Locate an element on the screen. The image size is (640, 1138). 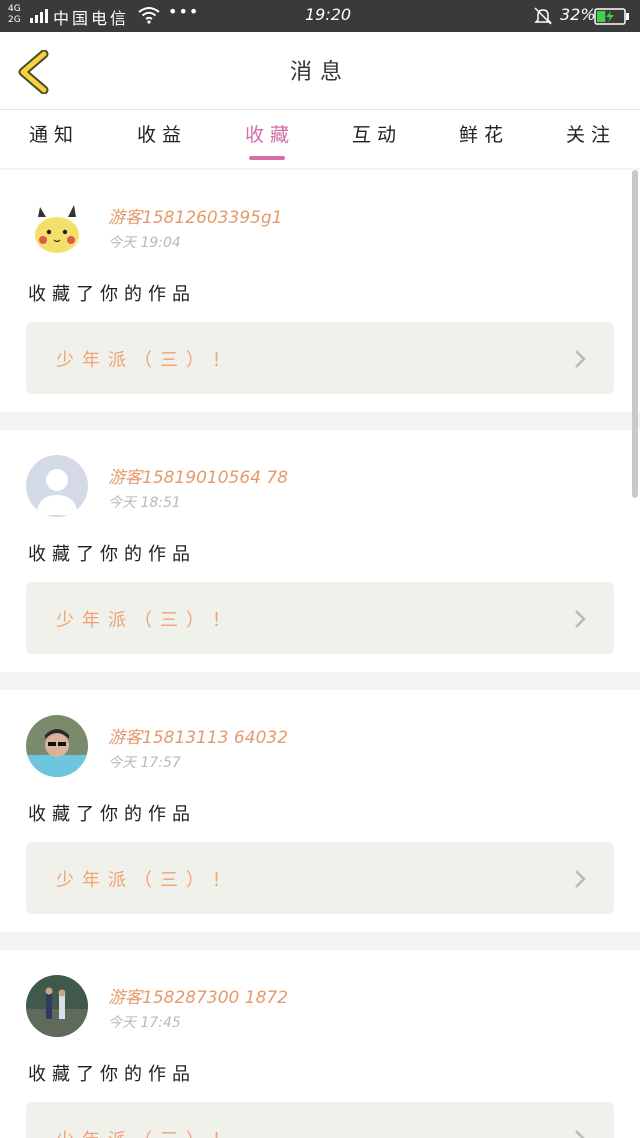
tab-follow: 关注 is located at coordinates (591, 133).